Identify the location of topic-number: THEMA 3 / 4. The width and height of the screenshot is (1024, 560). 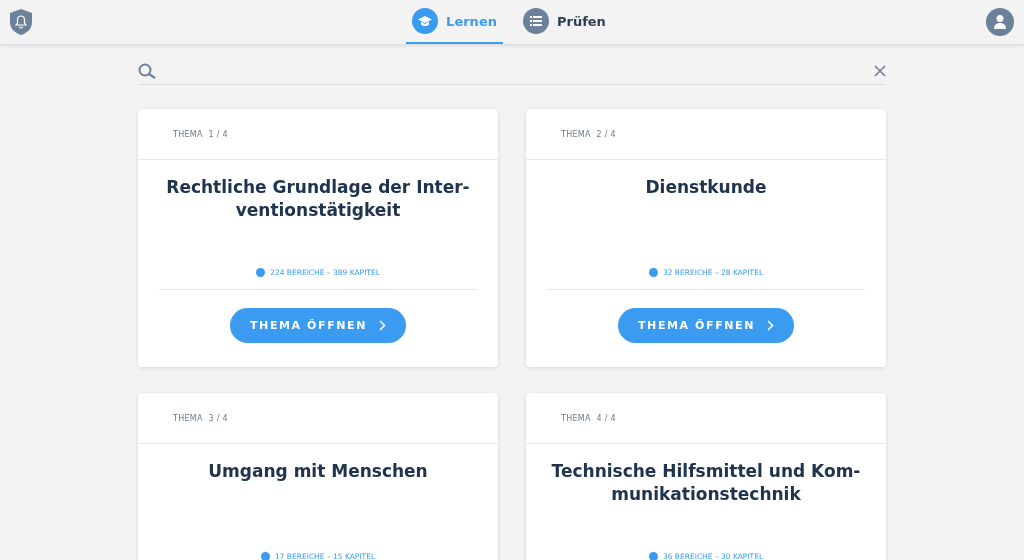
(200, 418).